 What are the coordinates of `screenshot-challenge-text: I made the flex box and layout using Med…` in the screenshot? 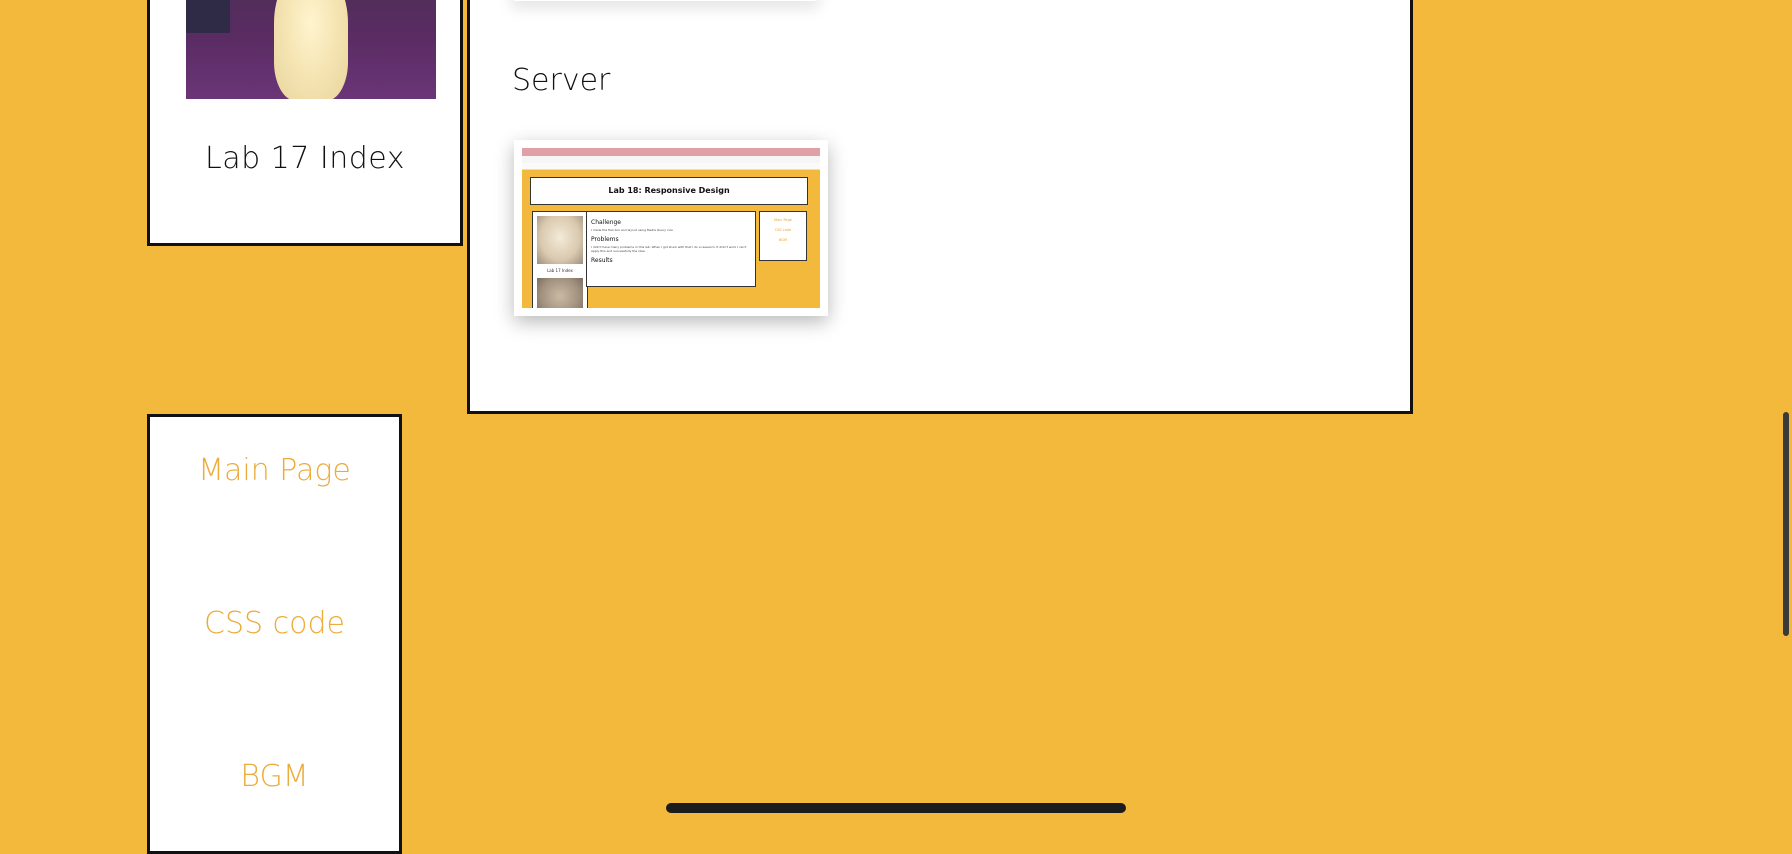 It's located at (632, 230).